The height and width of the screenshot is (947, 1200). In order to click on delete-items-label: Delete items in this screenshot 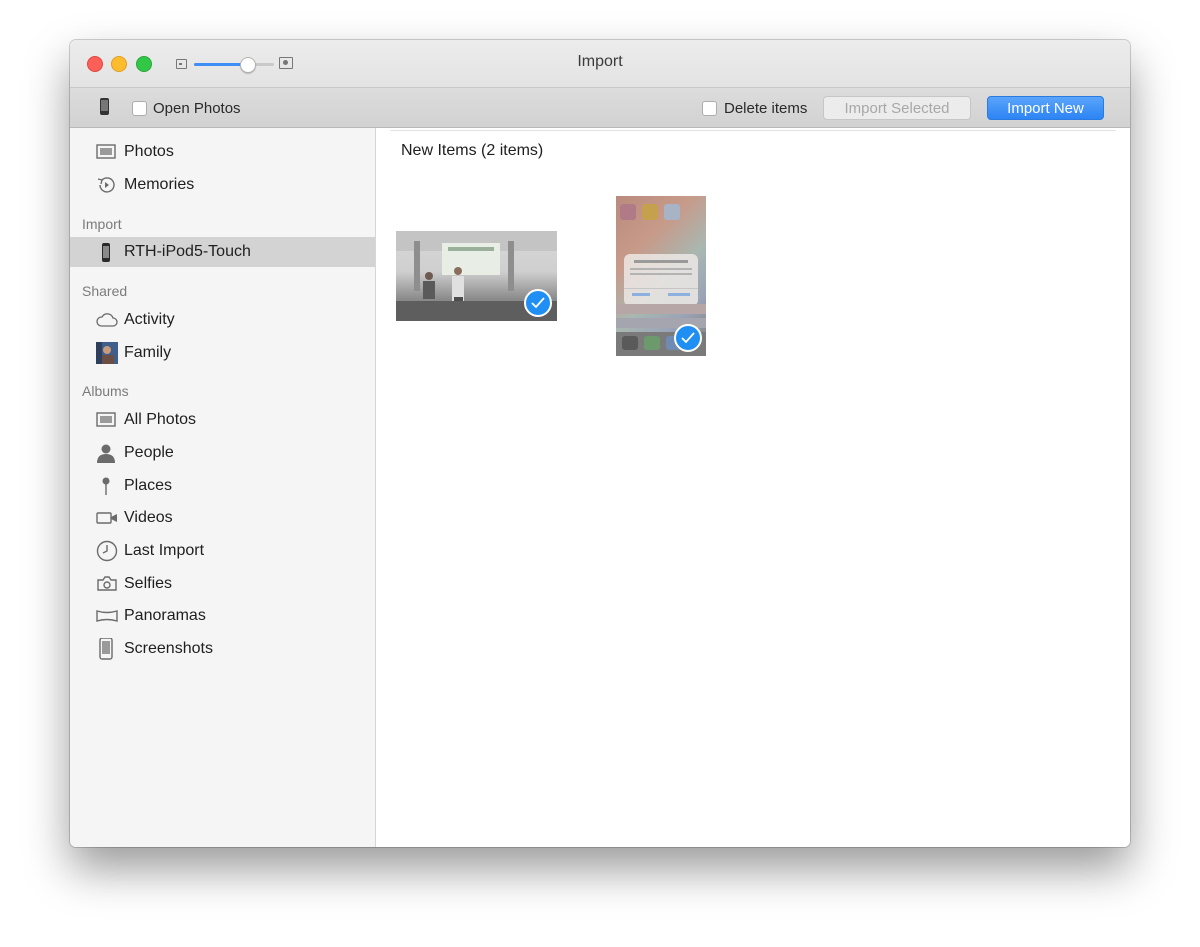, I will do `click(765, 108)`.